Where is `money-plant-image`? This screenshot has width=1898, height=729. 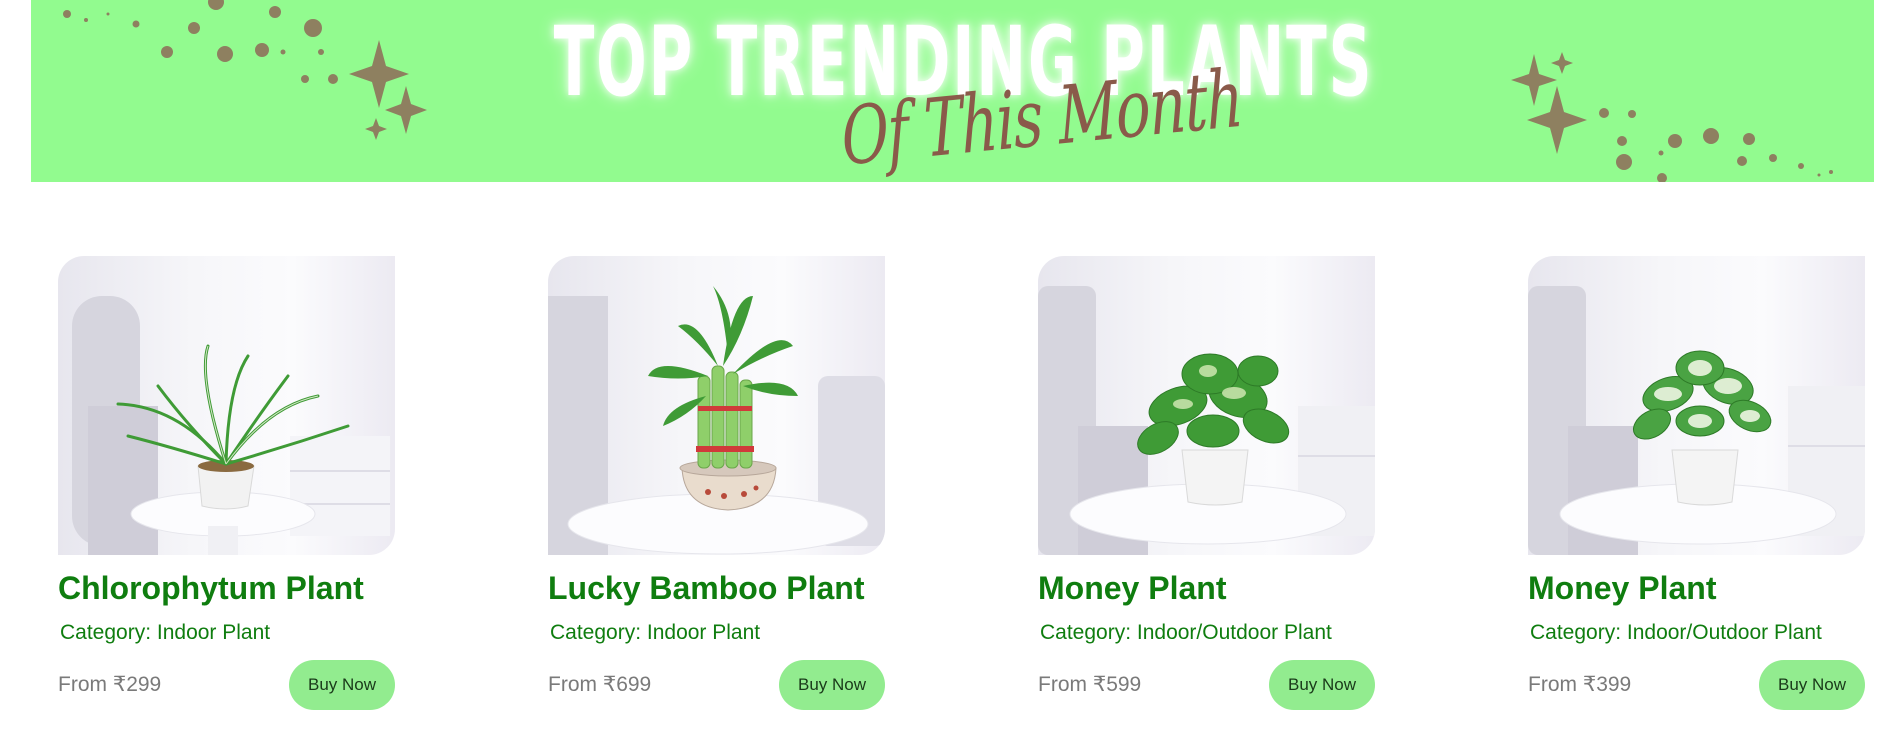
money-plant-image is located at coordinates (1206, 420).